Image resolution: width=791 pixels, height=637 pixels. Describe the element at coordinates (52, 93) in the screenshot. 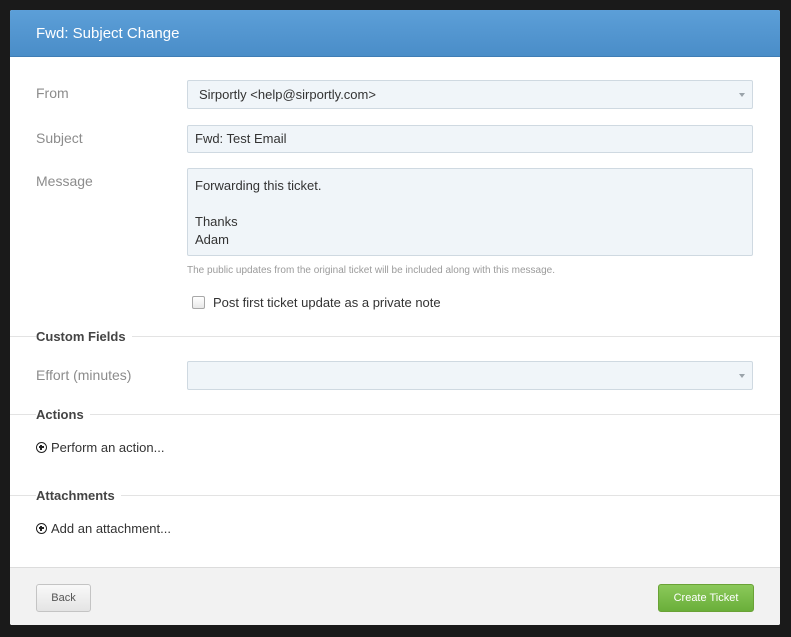

I see `from-label: From` at that location.